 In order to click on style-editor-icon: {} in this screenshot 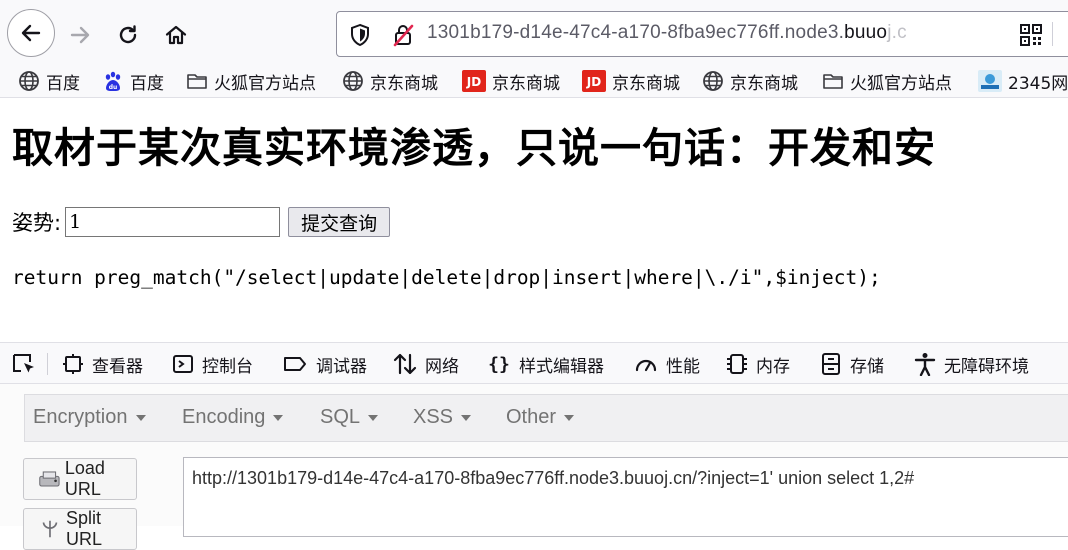, I will do `click(499, 364)`.